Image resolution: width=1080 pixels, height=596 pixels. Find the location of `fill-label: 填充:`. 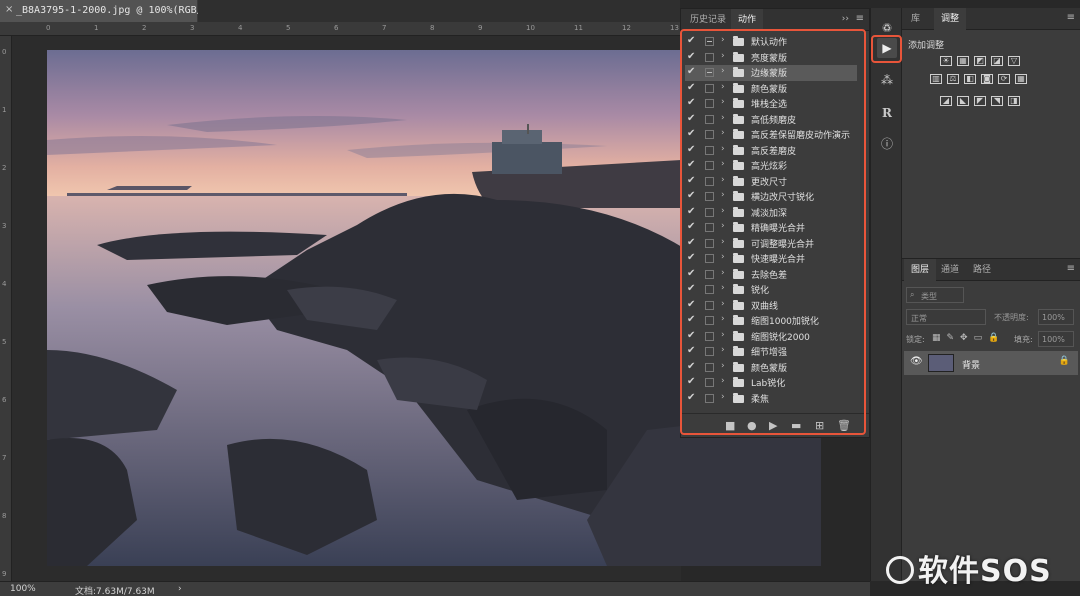

fill-label: 填充: is located at coordinates (1023, 339).